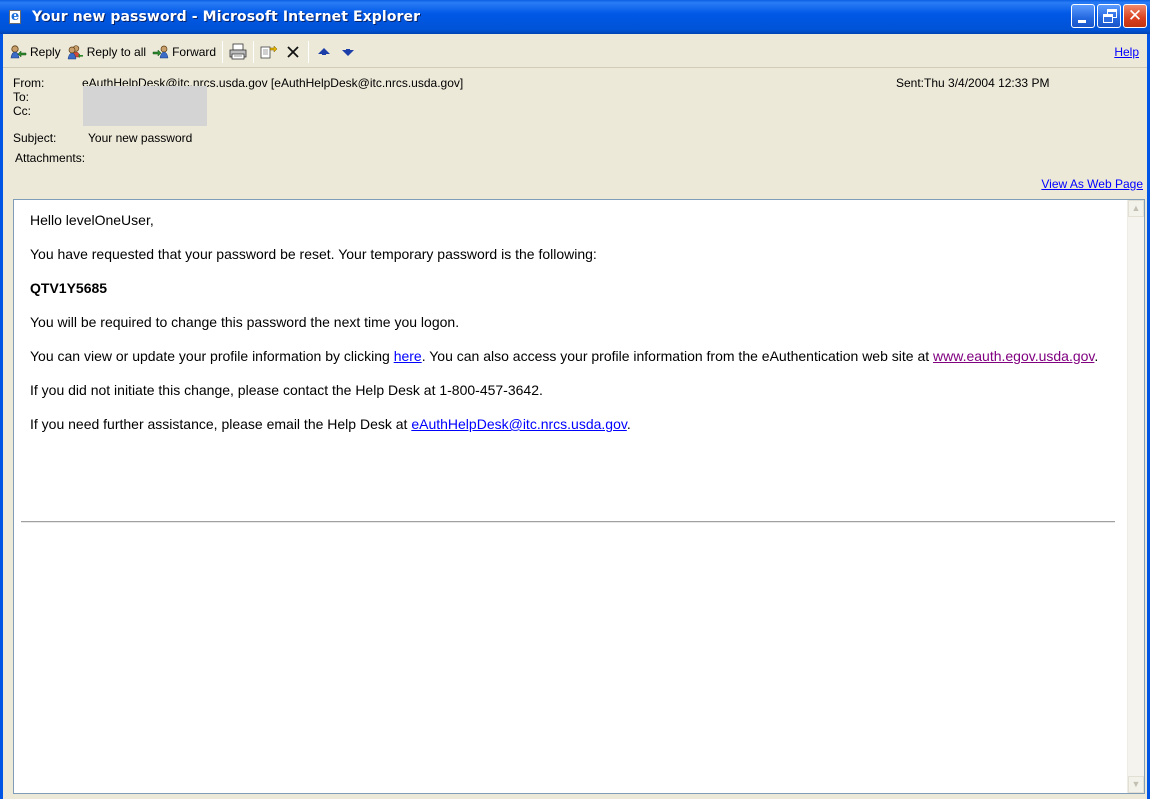 This screenshot has height=799, width=1150. I want to click on window-controls: ✕, so click(1109, 16).